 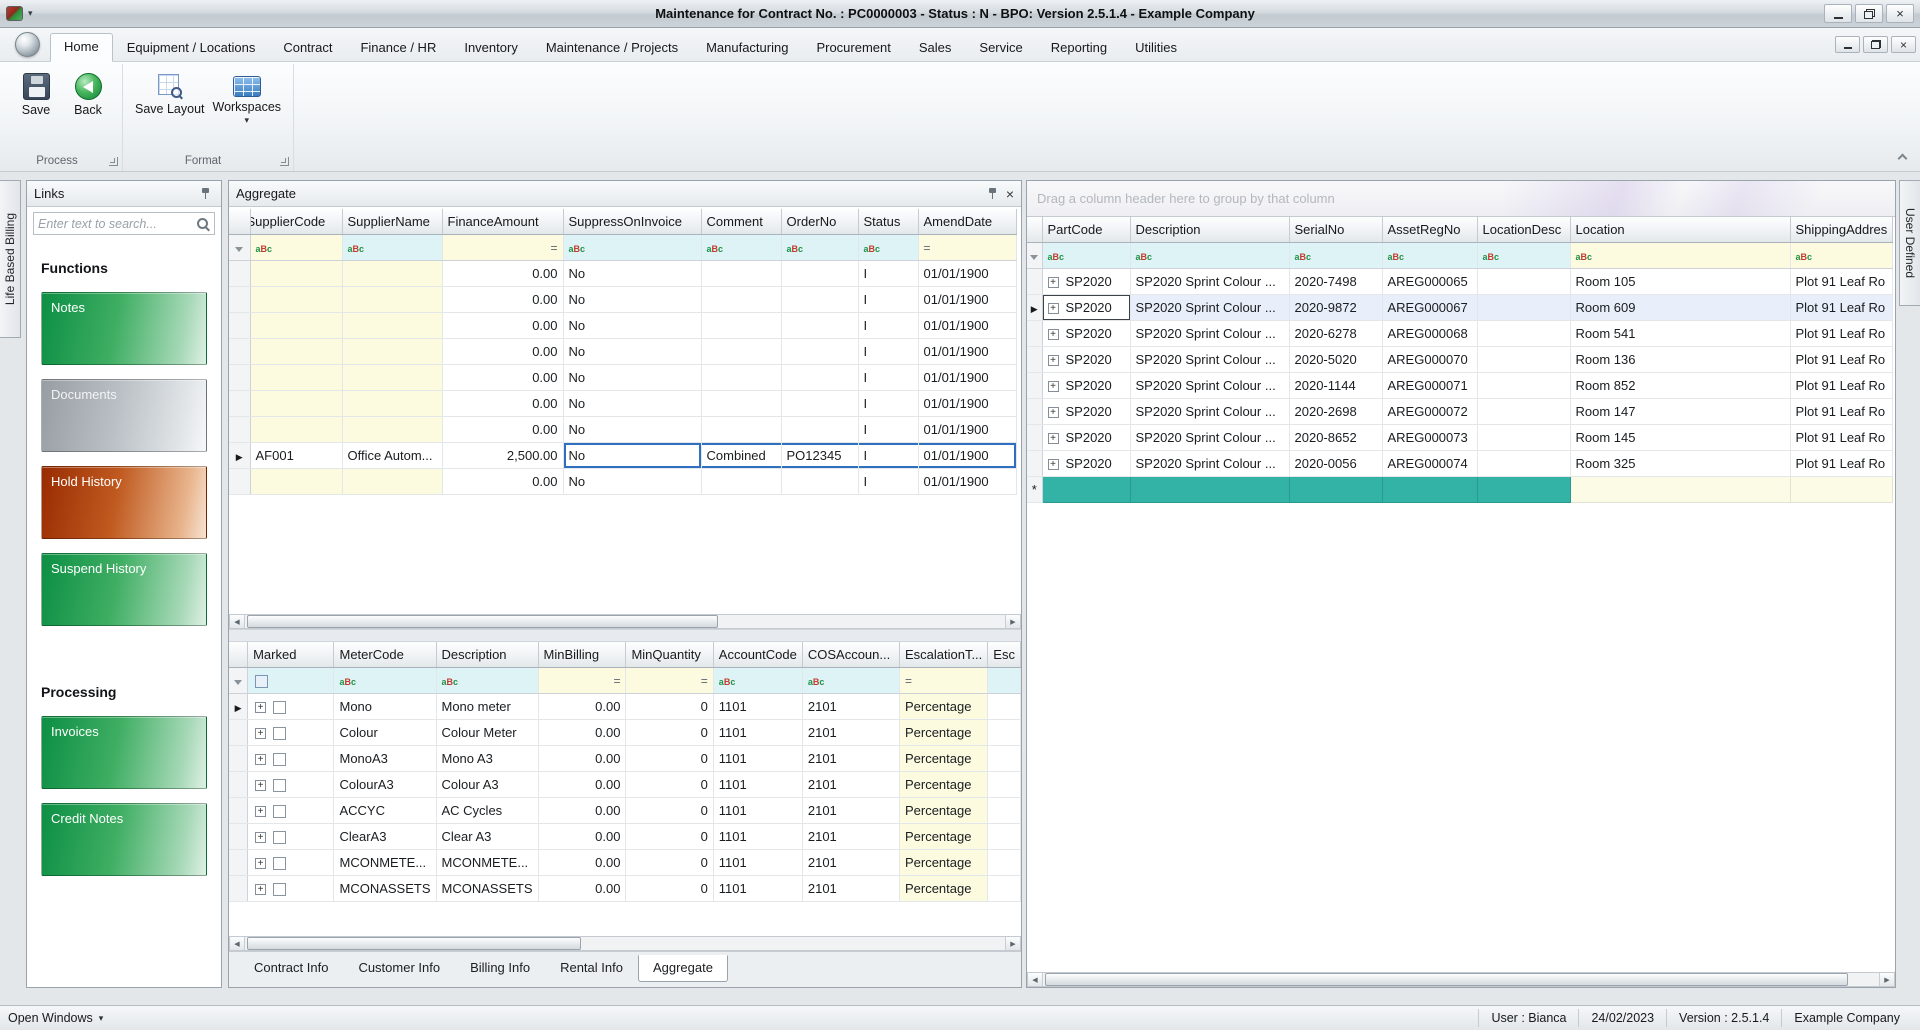 I want to click on cell-assetRegNo: AREG000074, so click(x=1430, y=463).